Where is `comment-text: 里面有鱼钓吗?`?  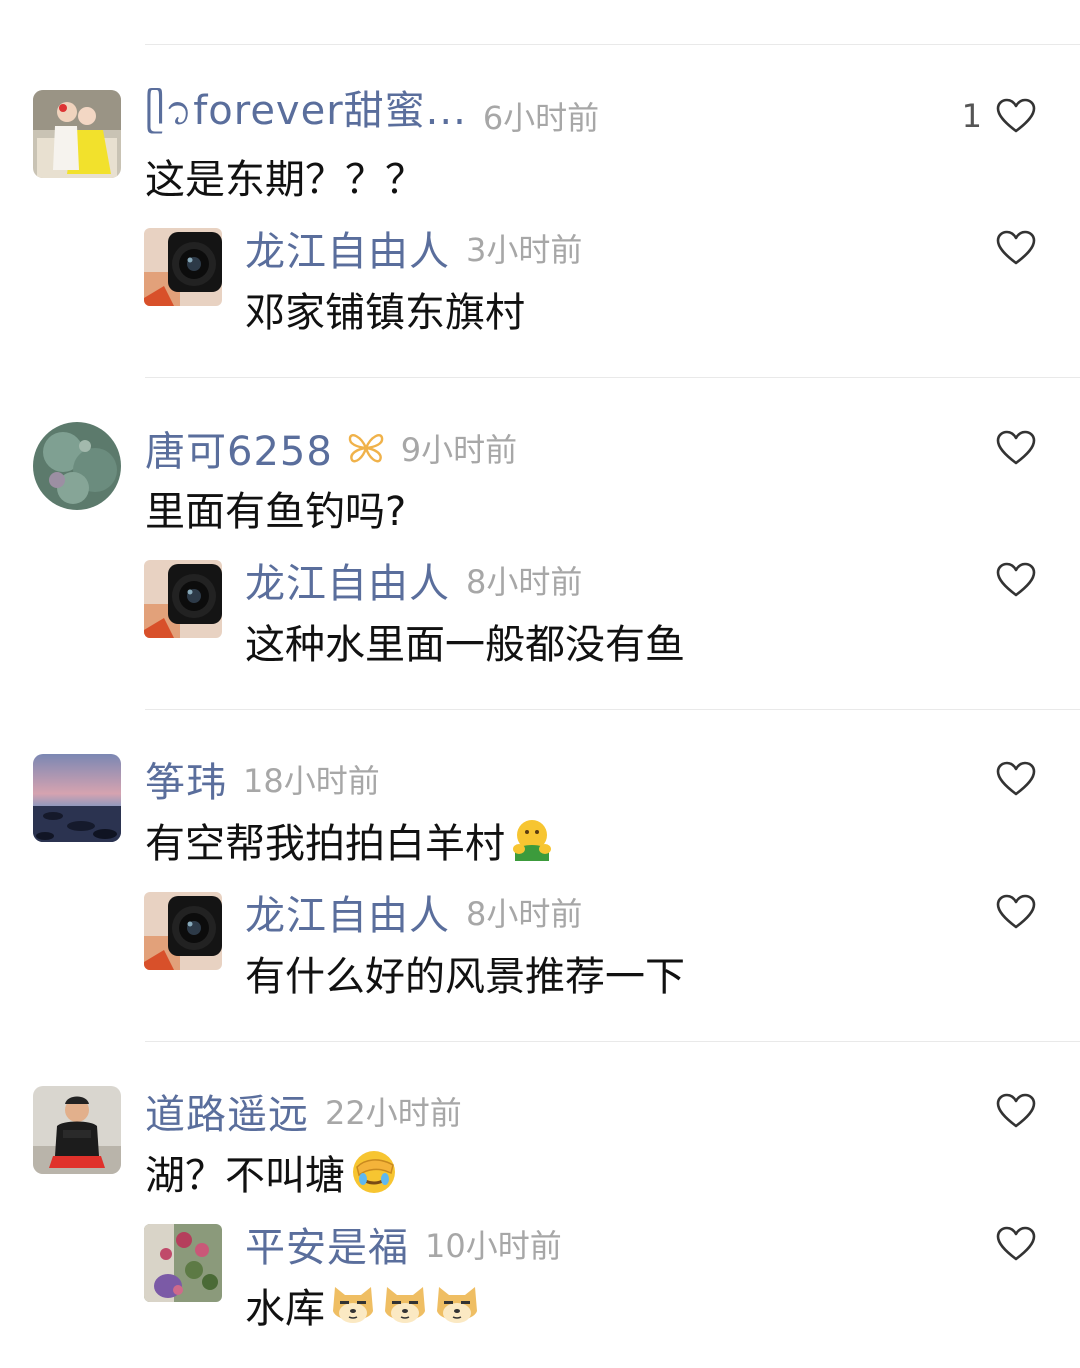
comment-text: 里面有鱼钓吗? is located at coordinates (276, 512).